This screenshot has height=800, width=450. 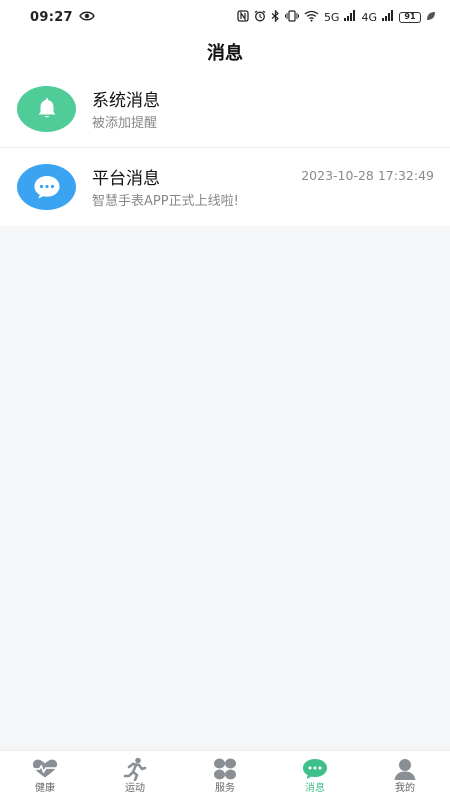 What do you see at coordinates (369, 17) in the screenshot?
I see `network-label-4g: 4G` at bounding box center [369, 17].